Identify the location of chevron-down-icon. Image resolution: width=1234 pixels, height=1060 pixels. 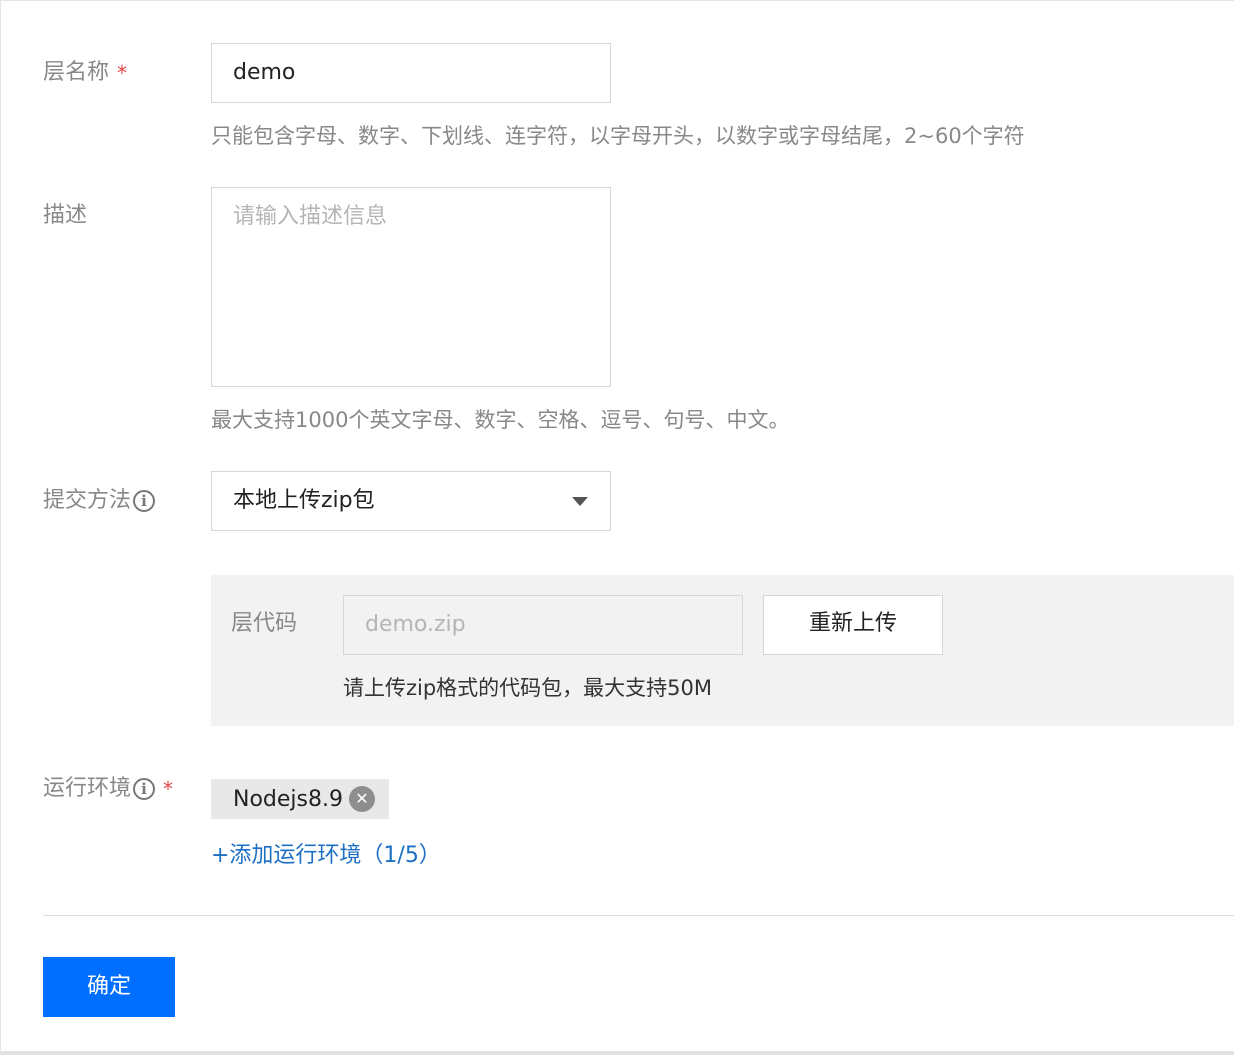
(580, 501).